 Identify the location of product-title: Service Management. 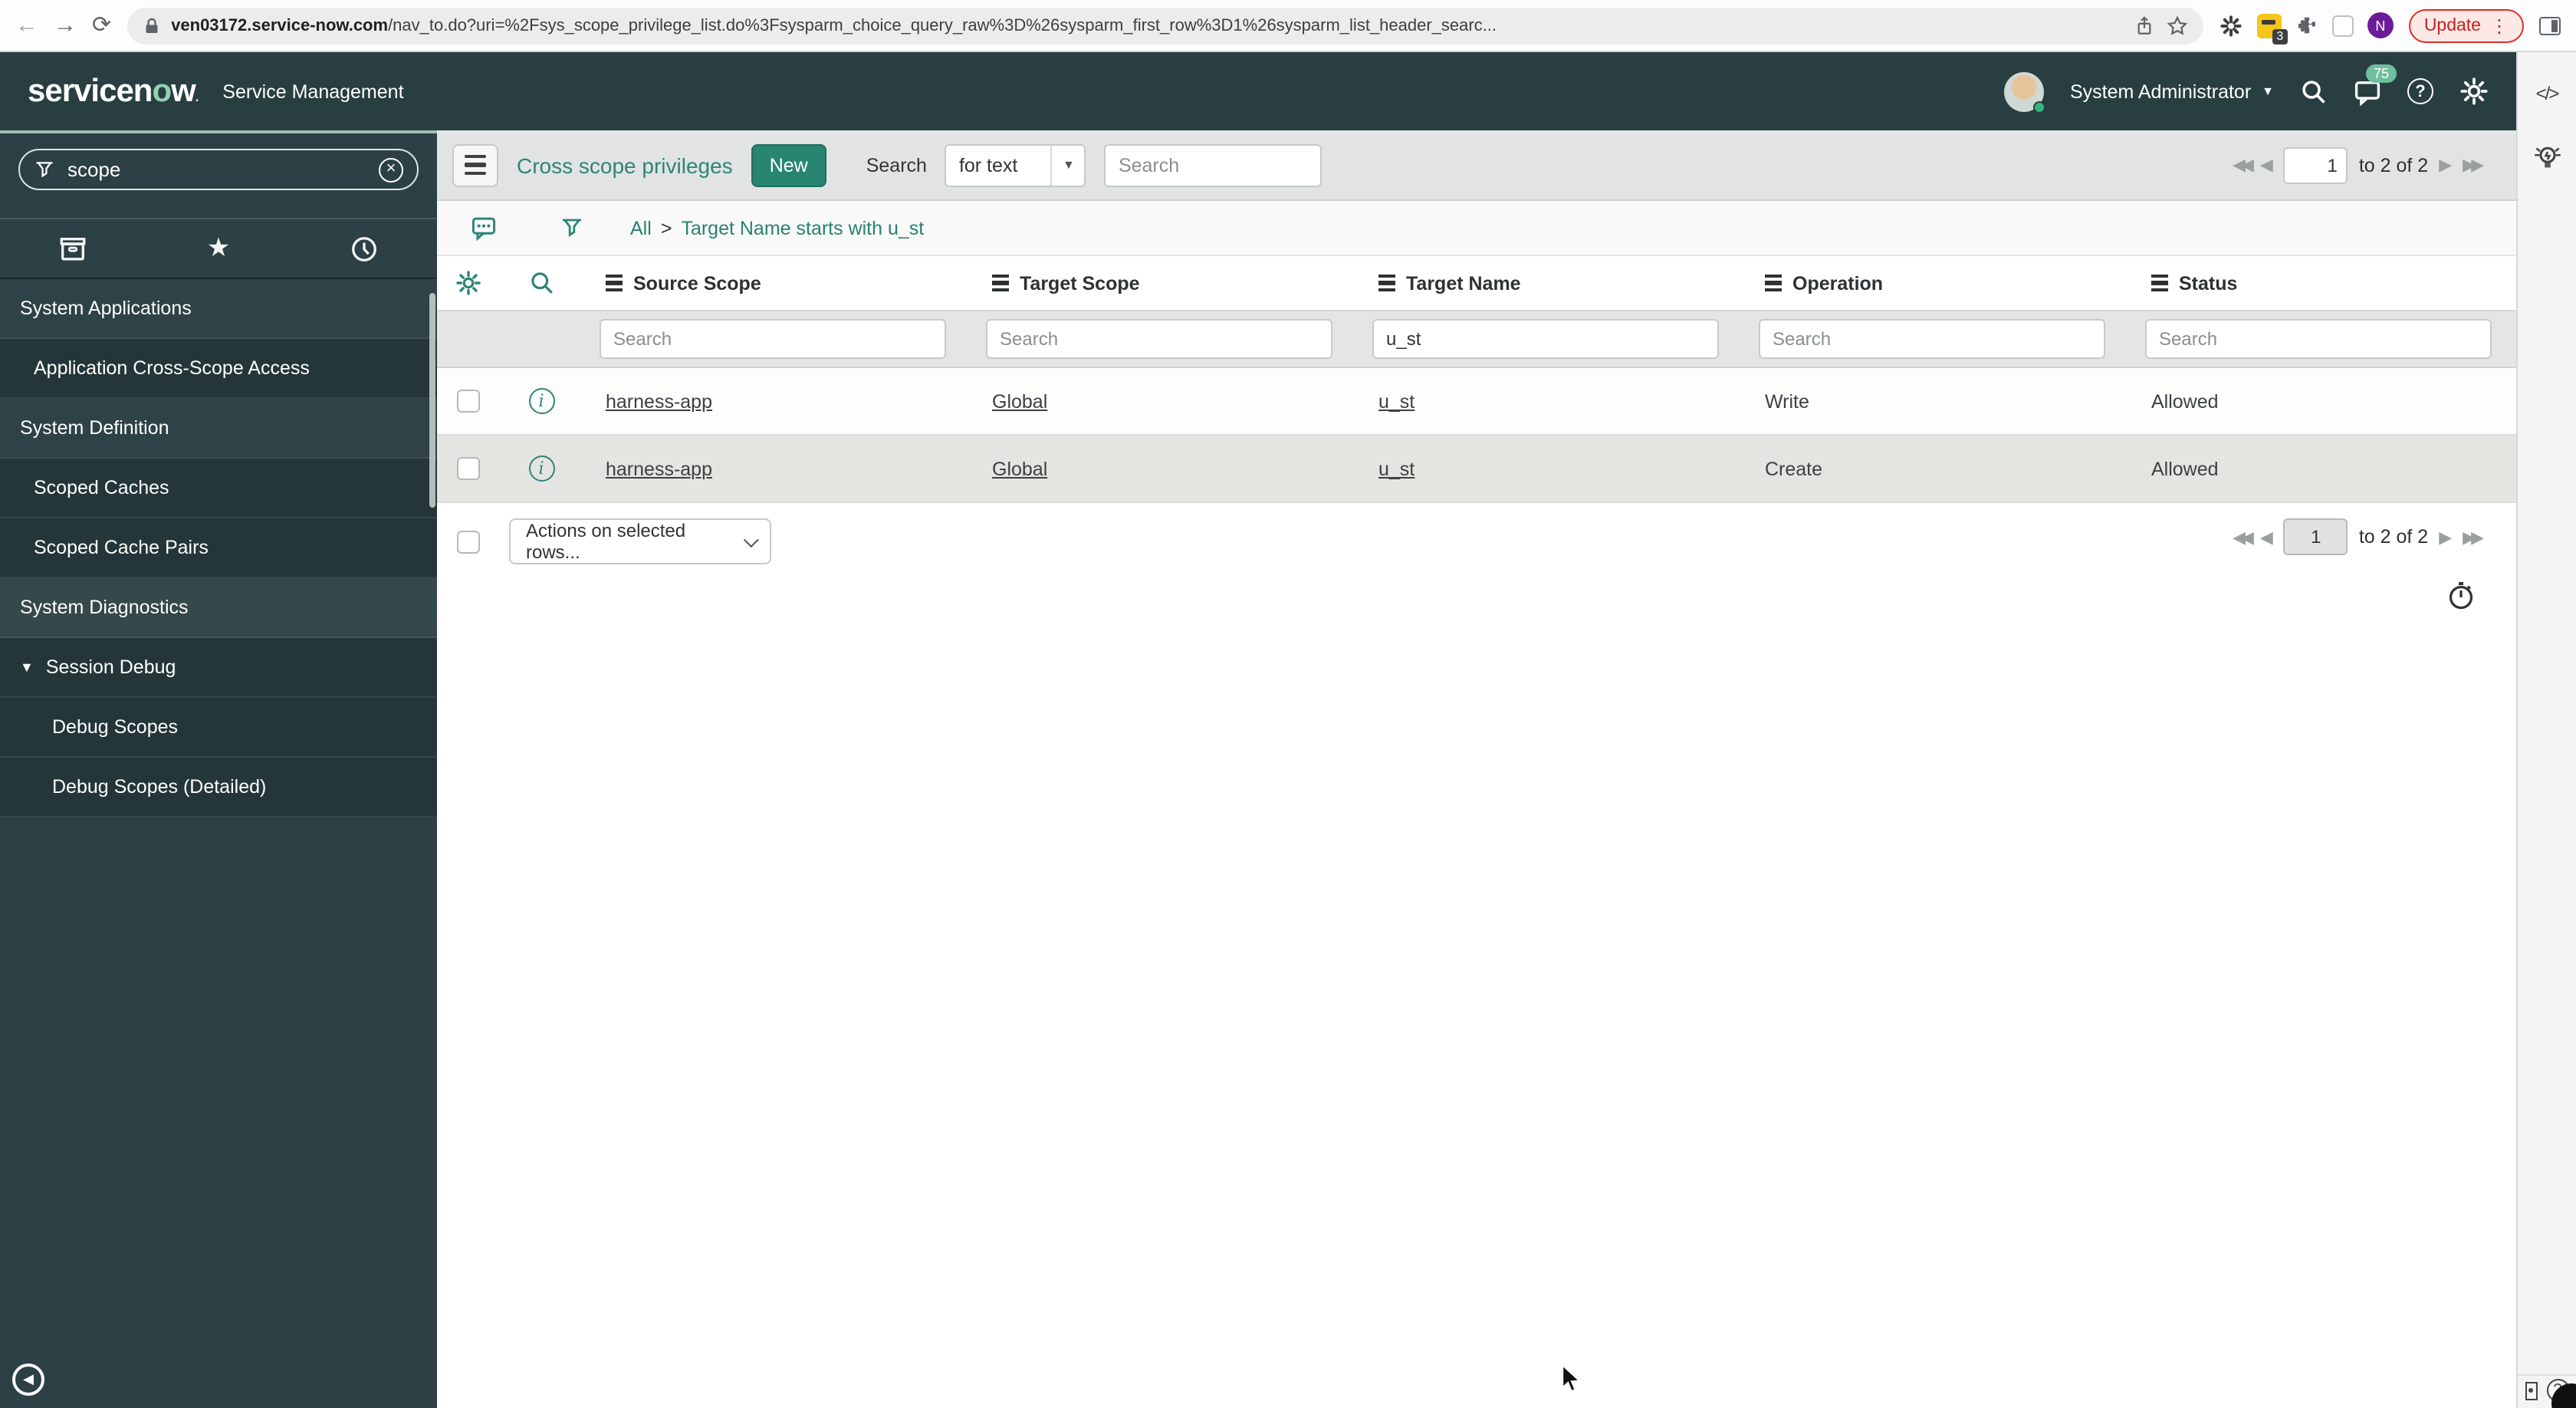
(313, 91).